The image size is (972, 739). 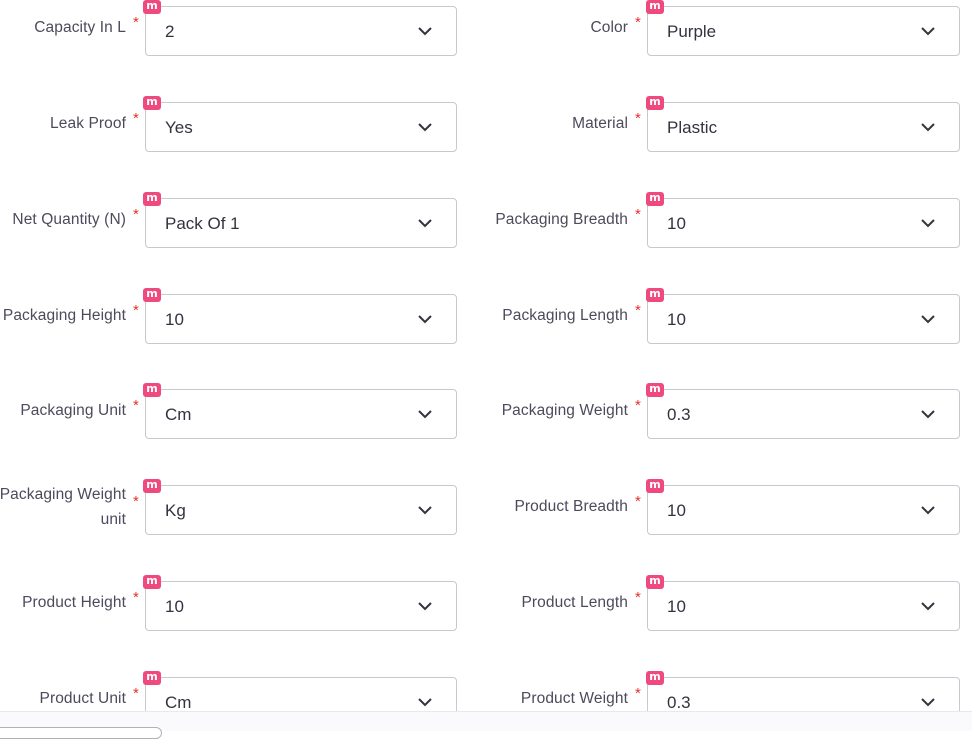 I want to click on field-capacity: Capacity In L * 2 m, so click(x=230, y=28).